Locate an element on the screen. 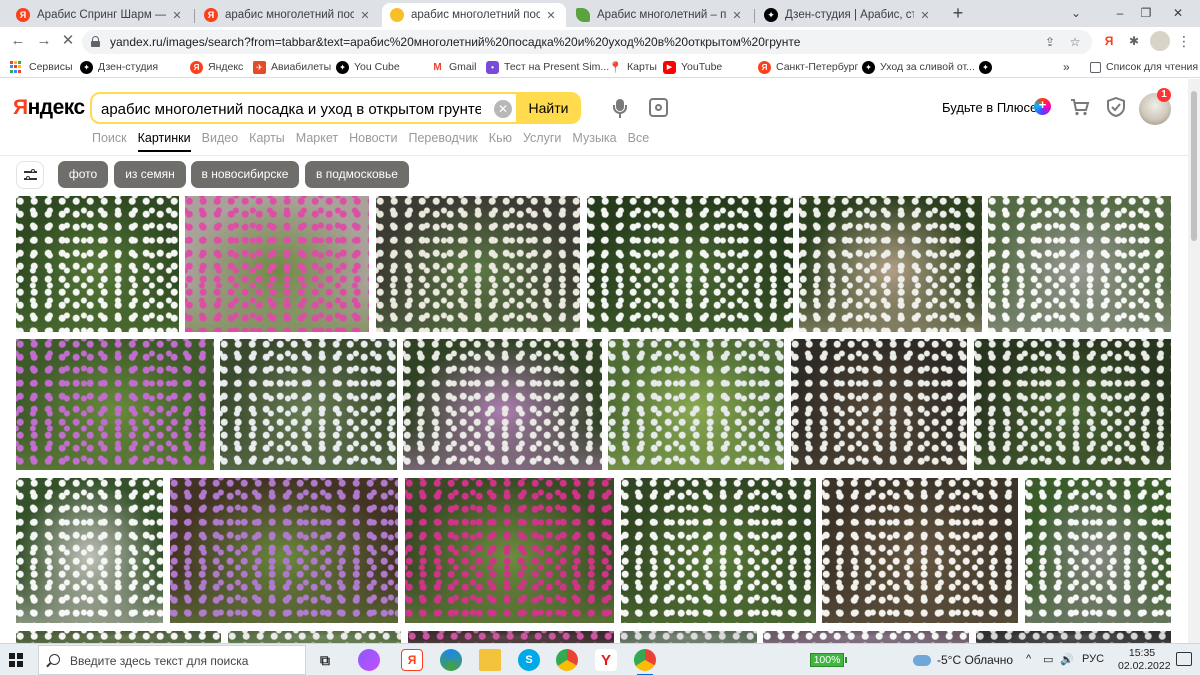 This screenshot has height=675, width=1200. stop-loading-icon: ✕ is located at coordinates (68, 41).